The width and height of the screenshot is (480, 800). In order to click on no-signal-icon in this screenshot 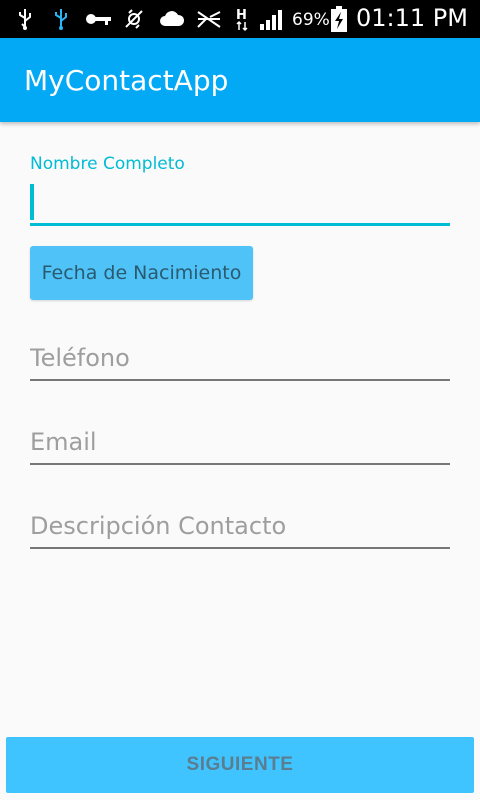, I will do `click(209, 19)`.